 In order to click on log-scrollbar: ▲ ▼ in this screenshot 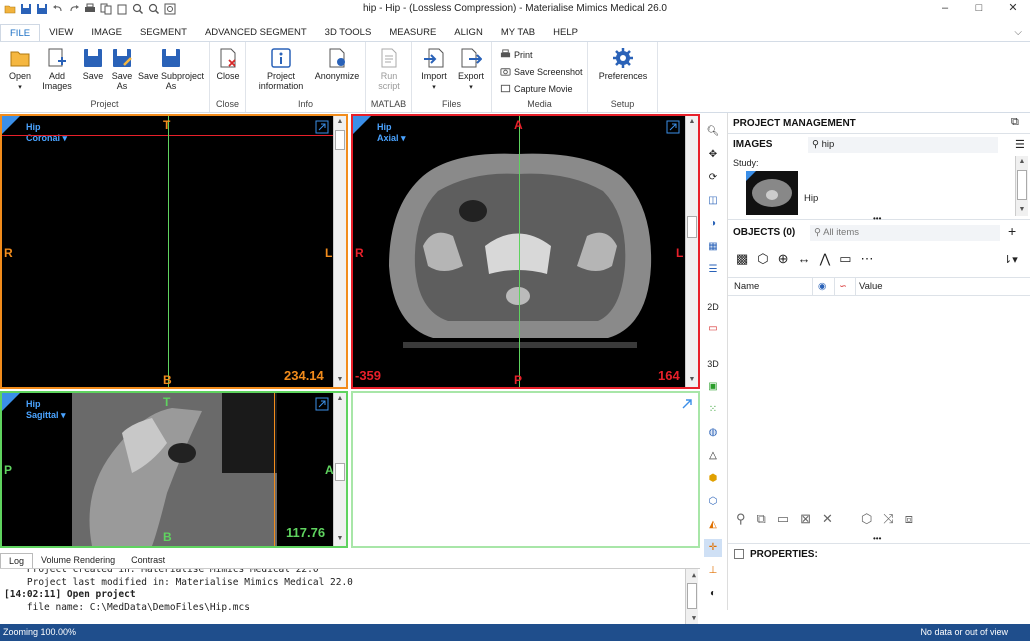, I will do `click(691, 596)`.